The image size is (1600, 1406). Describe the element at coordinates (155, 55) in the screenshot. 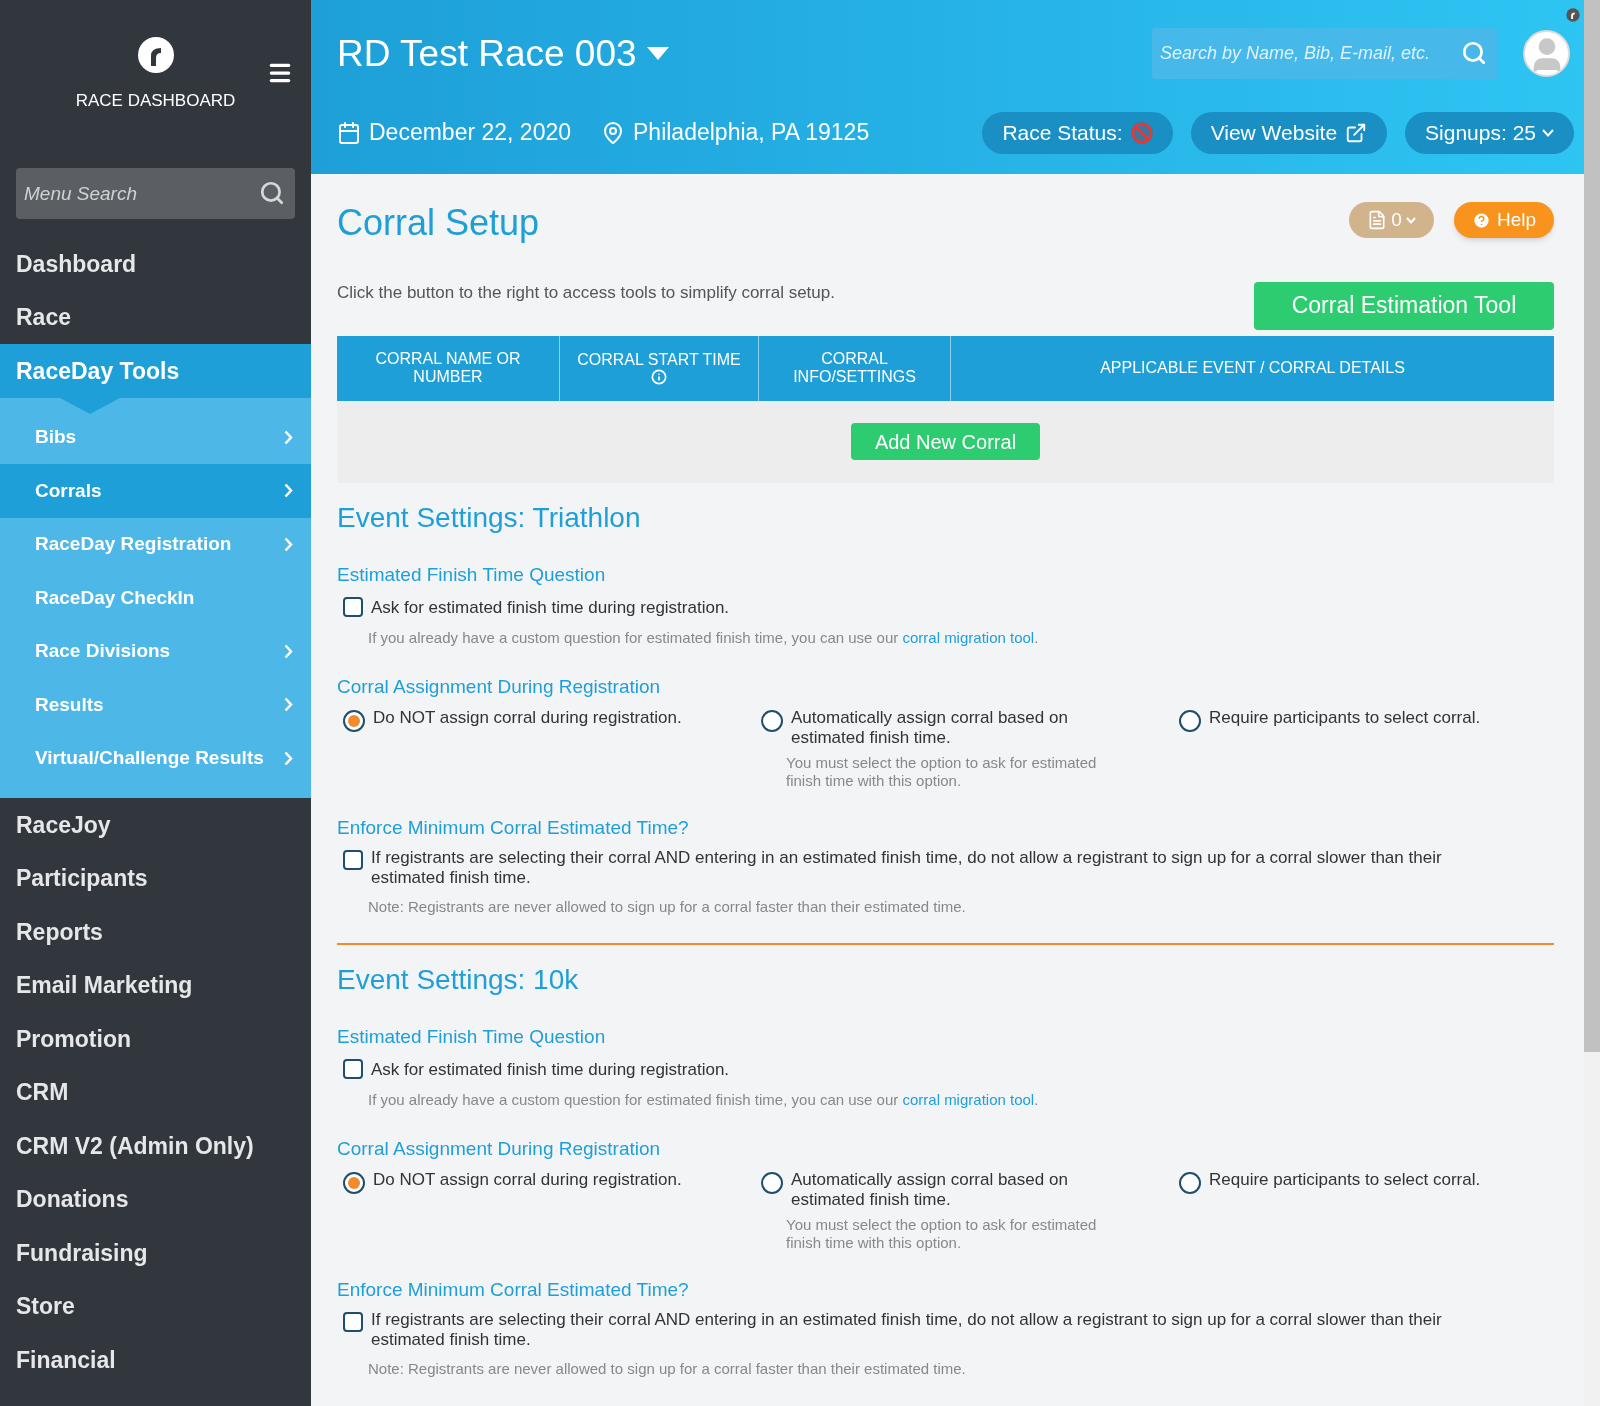

I see `logo-icon` at that location.